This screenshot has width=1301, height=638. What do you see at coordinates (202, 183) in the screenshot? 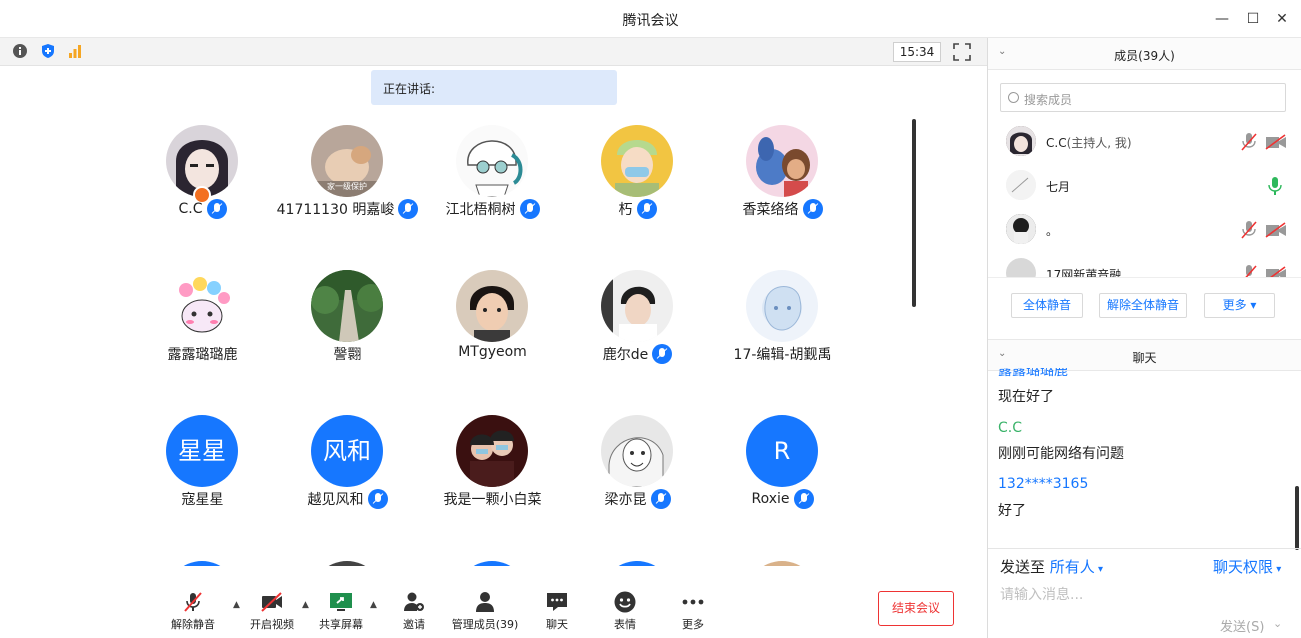
I see `participant-tile: C.C` at bounding box center [202, 183].